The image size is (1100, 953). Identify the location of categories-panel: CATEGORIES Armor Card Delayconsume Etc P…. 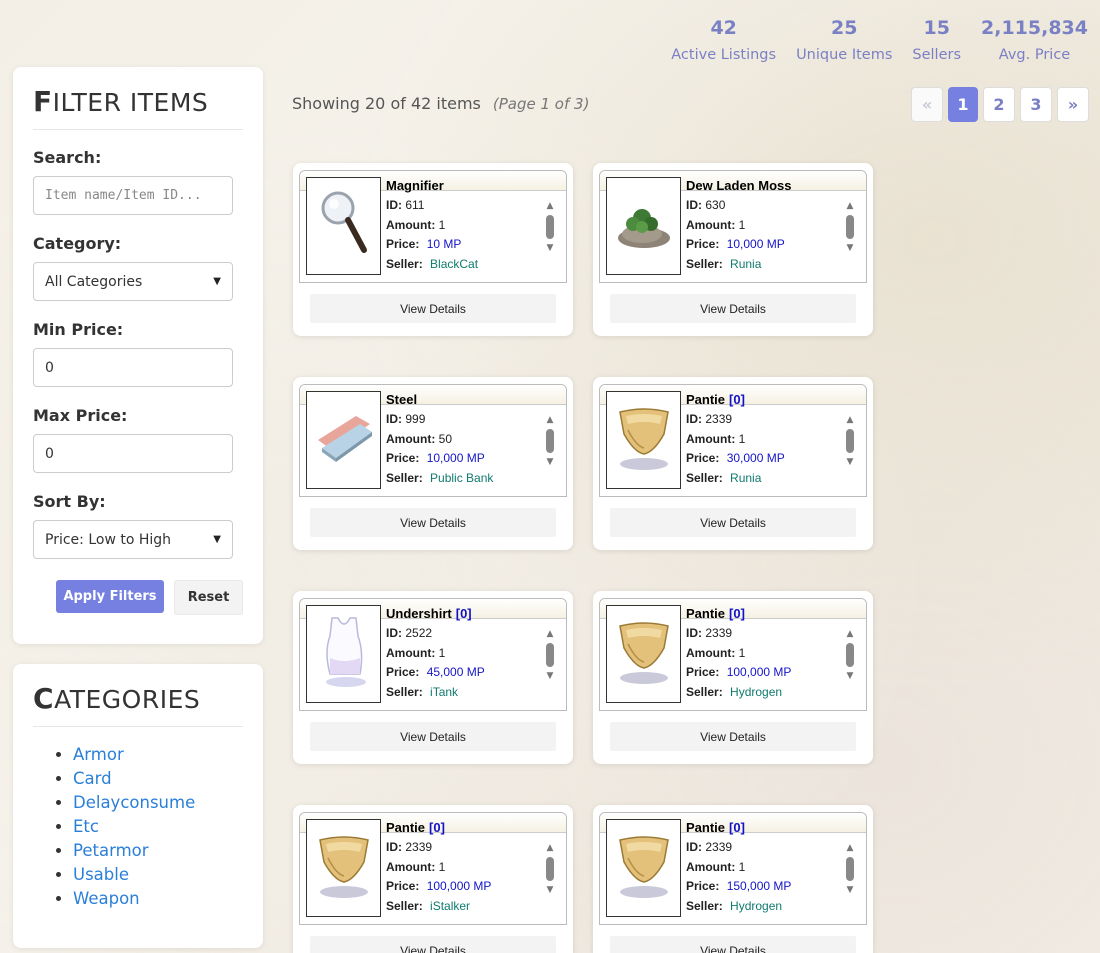
(138, 806).